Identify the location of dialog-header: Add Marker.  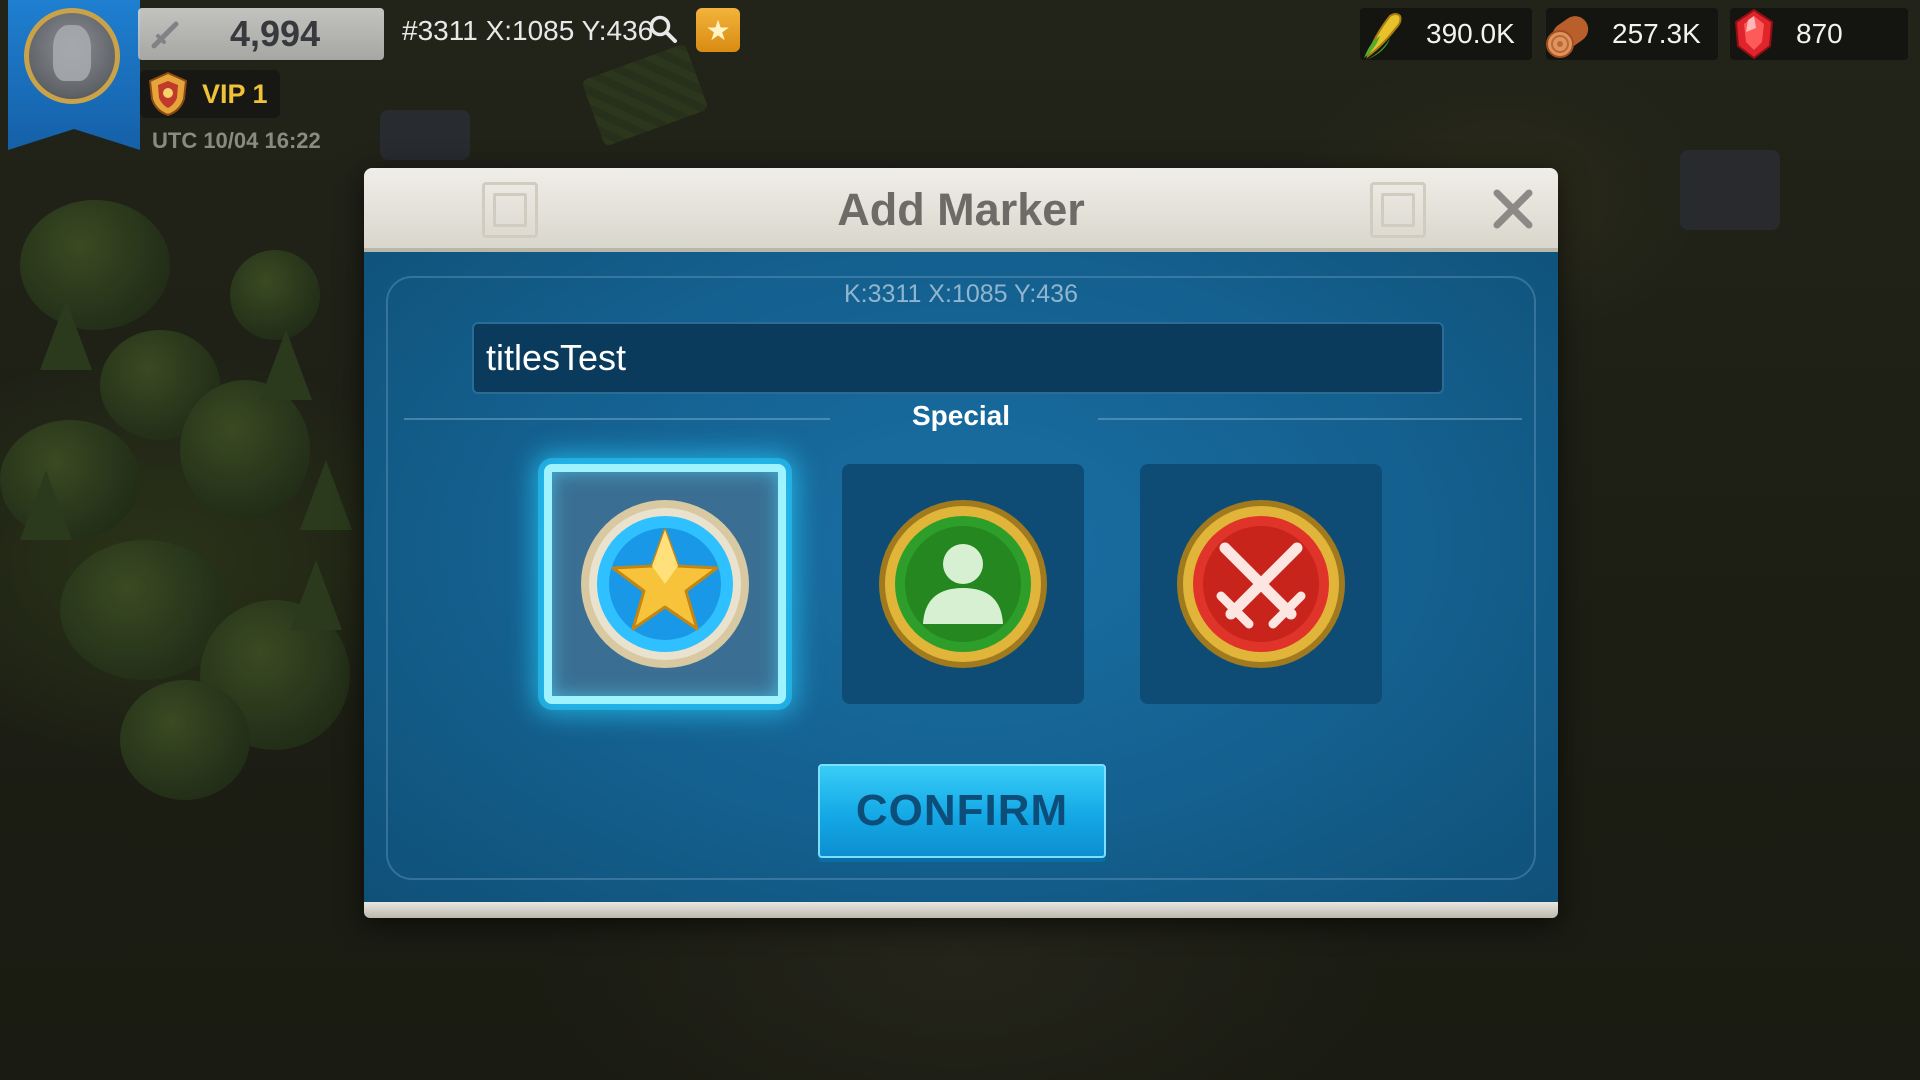
(961, 210).